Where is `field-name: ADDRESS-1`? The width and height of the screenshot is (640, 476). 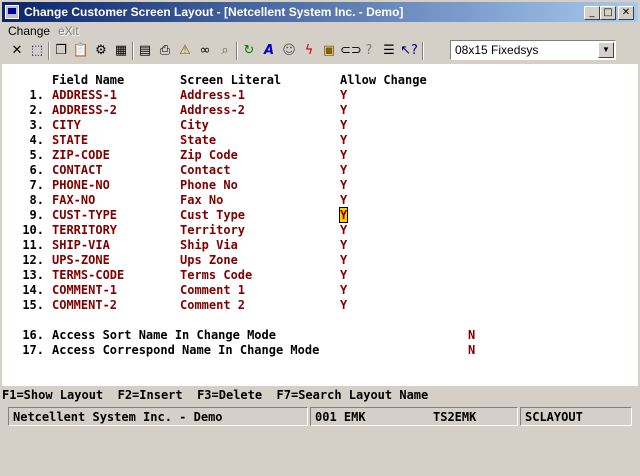
field-name: ADDRESS-1 is located at coordinates (85, 95).